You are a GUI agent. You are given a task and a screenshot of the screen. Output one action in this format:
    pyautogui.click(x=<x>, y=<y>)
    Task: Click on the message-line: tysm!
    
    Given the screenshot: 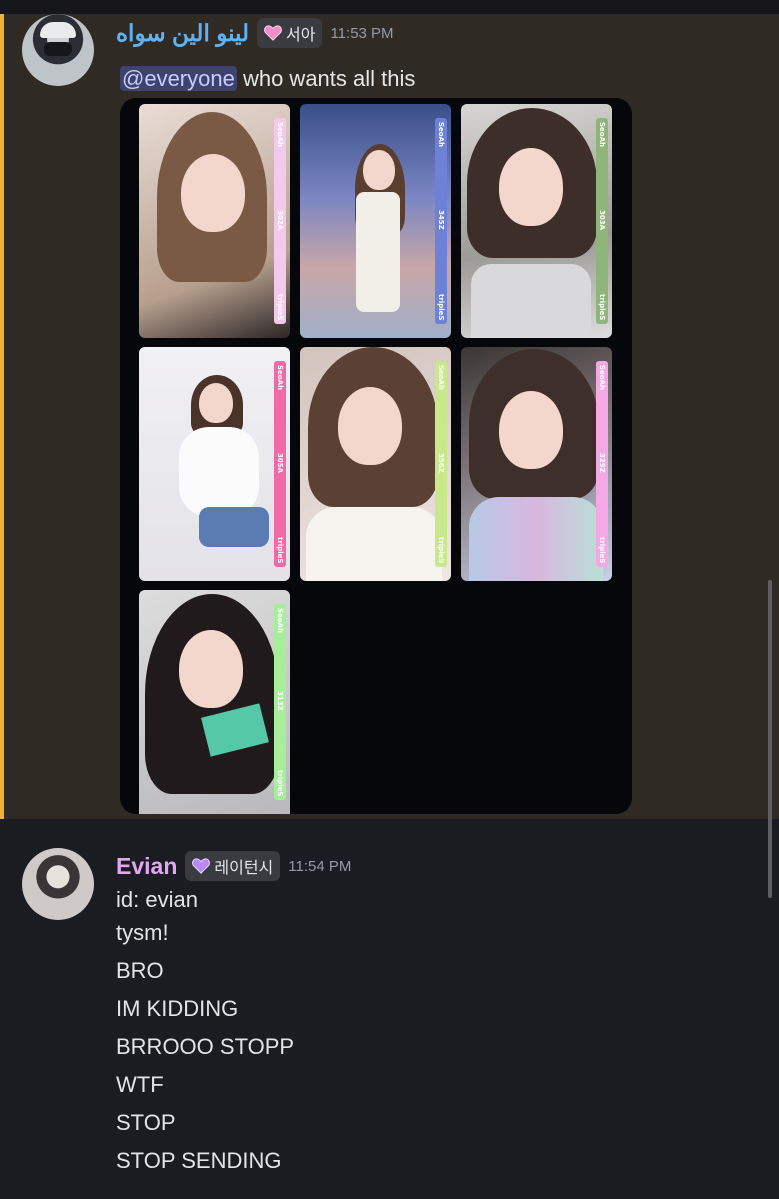 What is the action you would take?
    pyautogui.click(x=142, y=932)
    